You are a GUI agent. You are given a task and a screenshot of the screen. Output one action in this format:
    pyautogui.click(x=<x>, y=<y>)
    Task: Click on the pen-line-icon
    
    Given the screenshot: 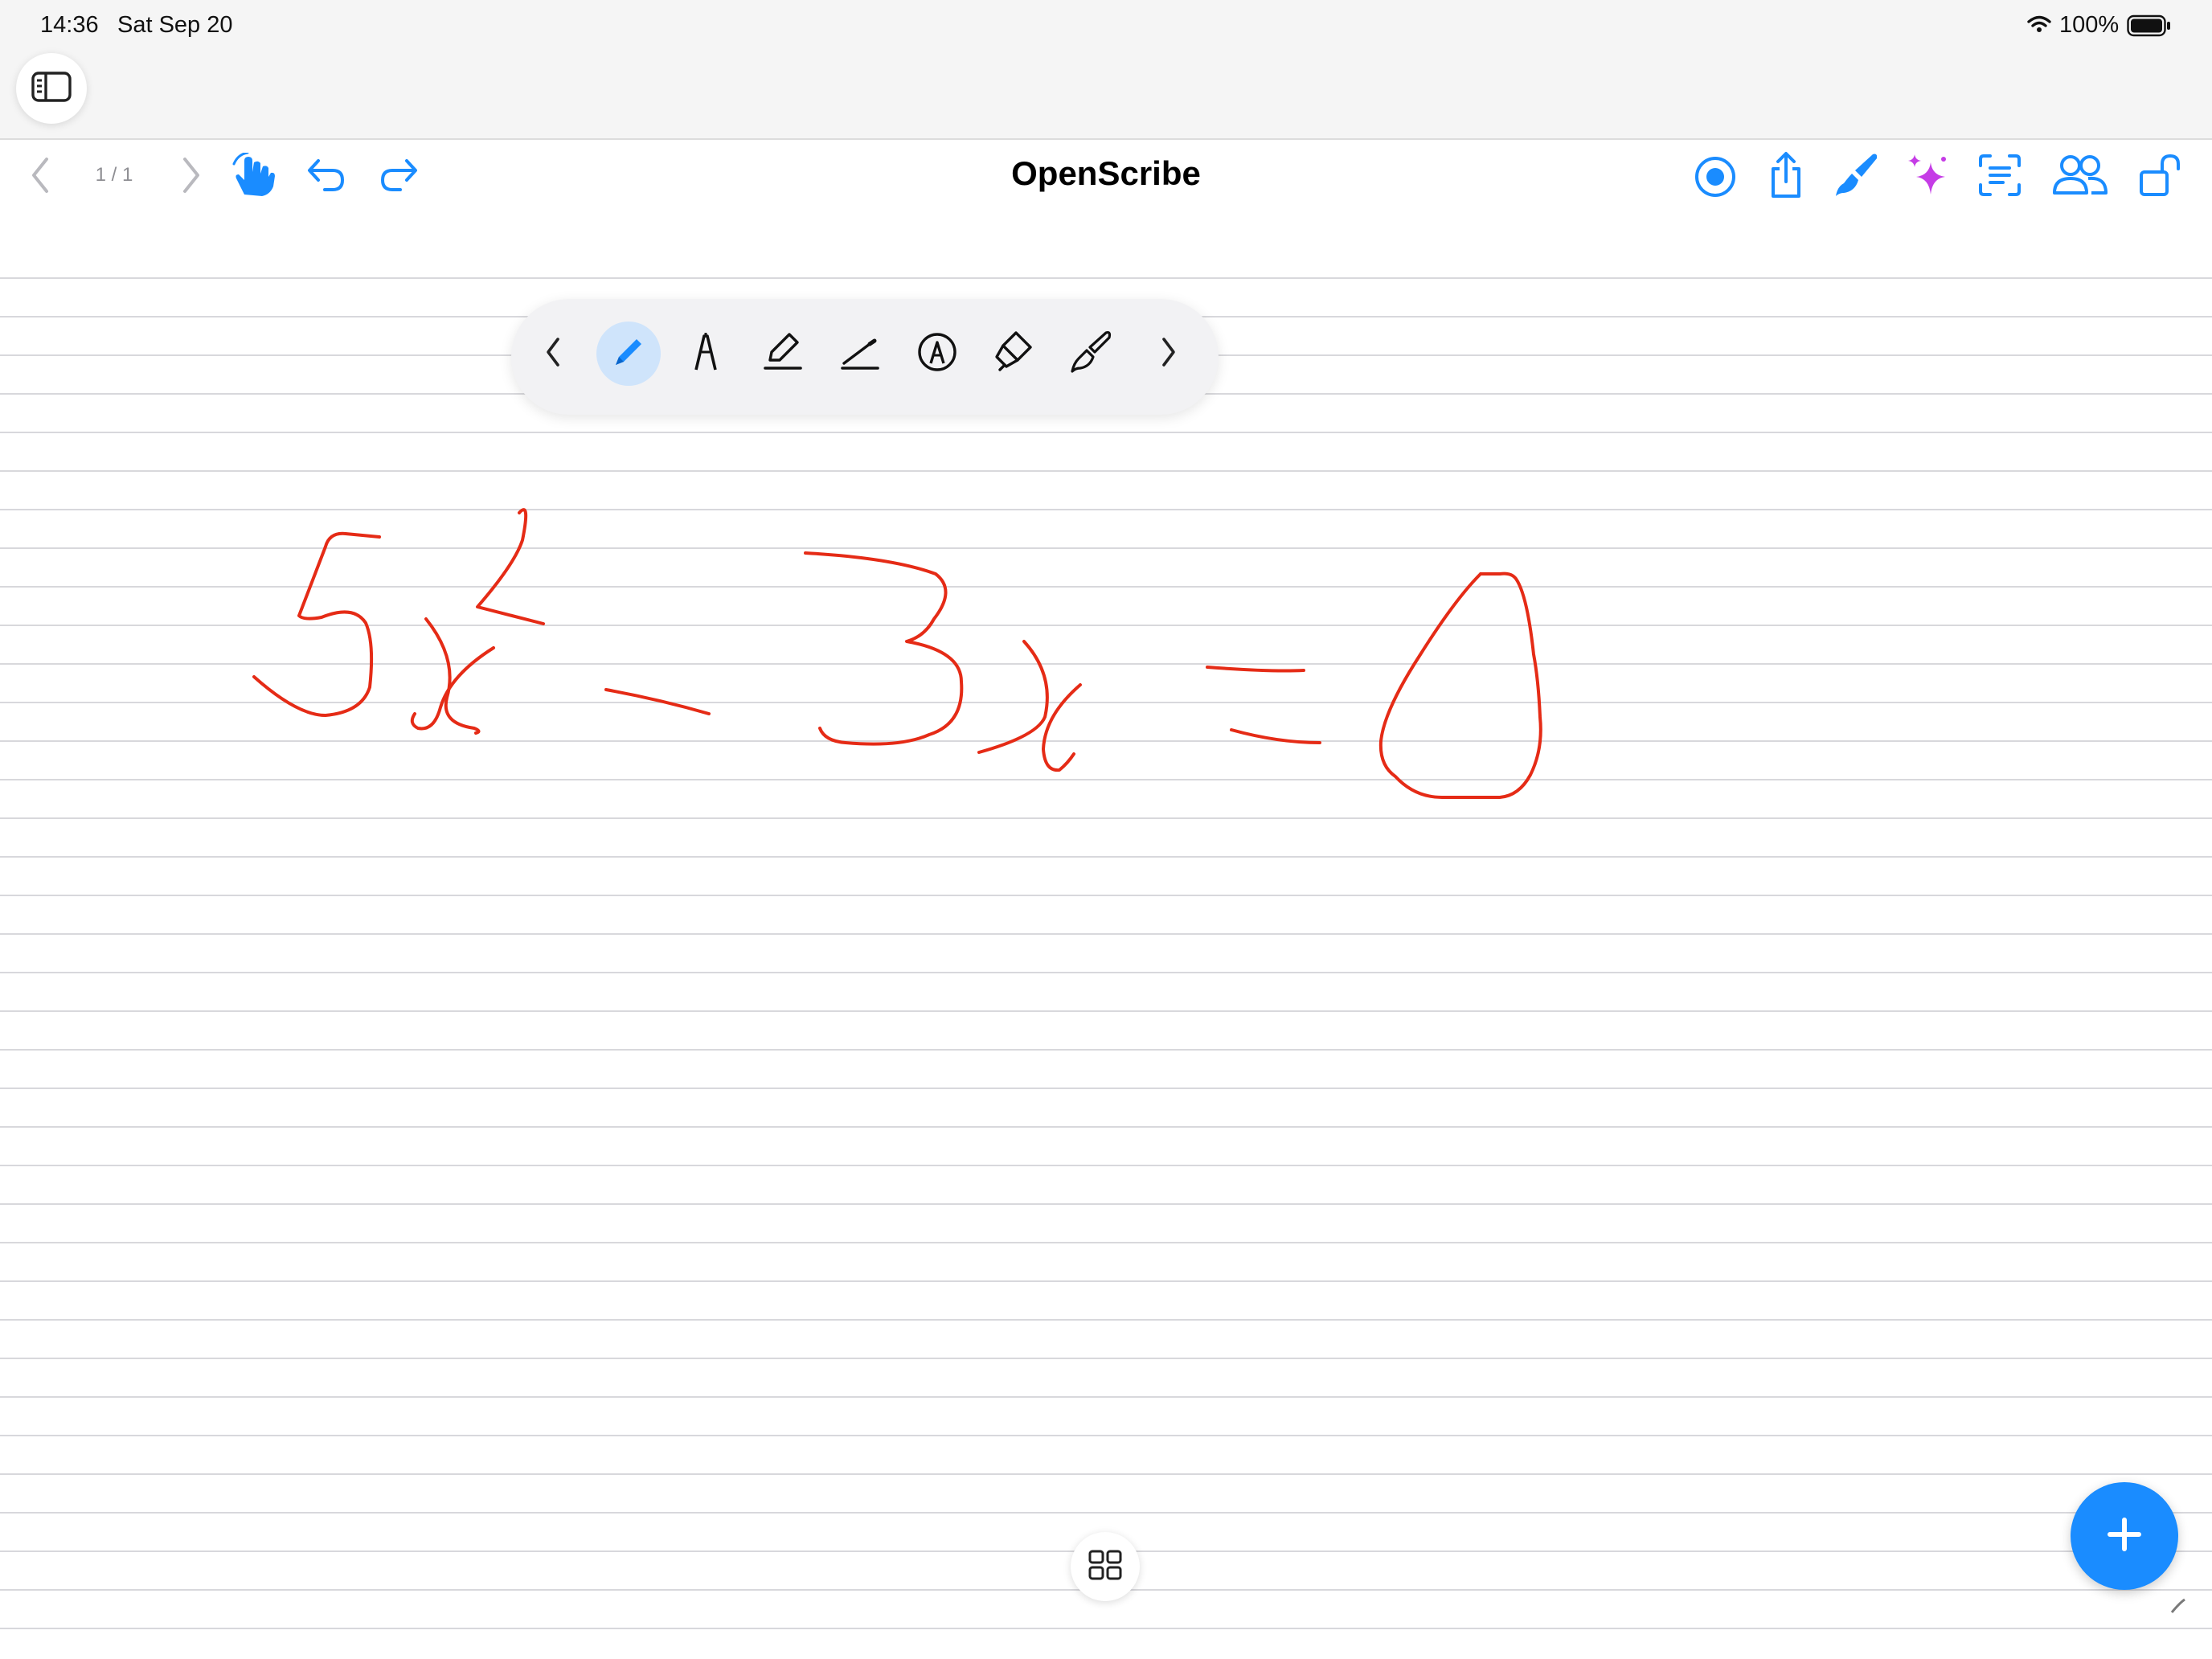 What is the action you would take?
    pyautogui.click(x=861, y=354)
    